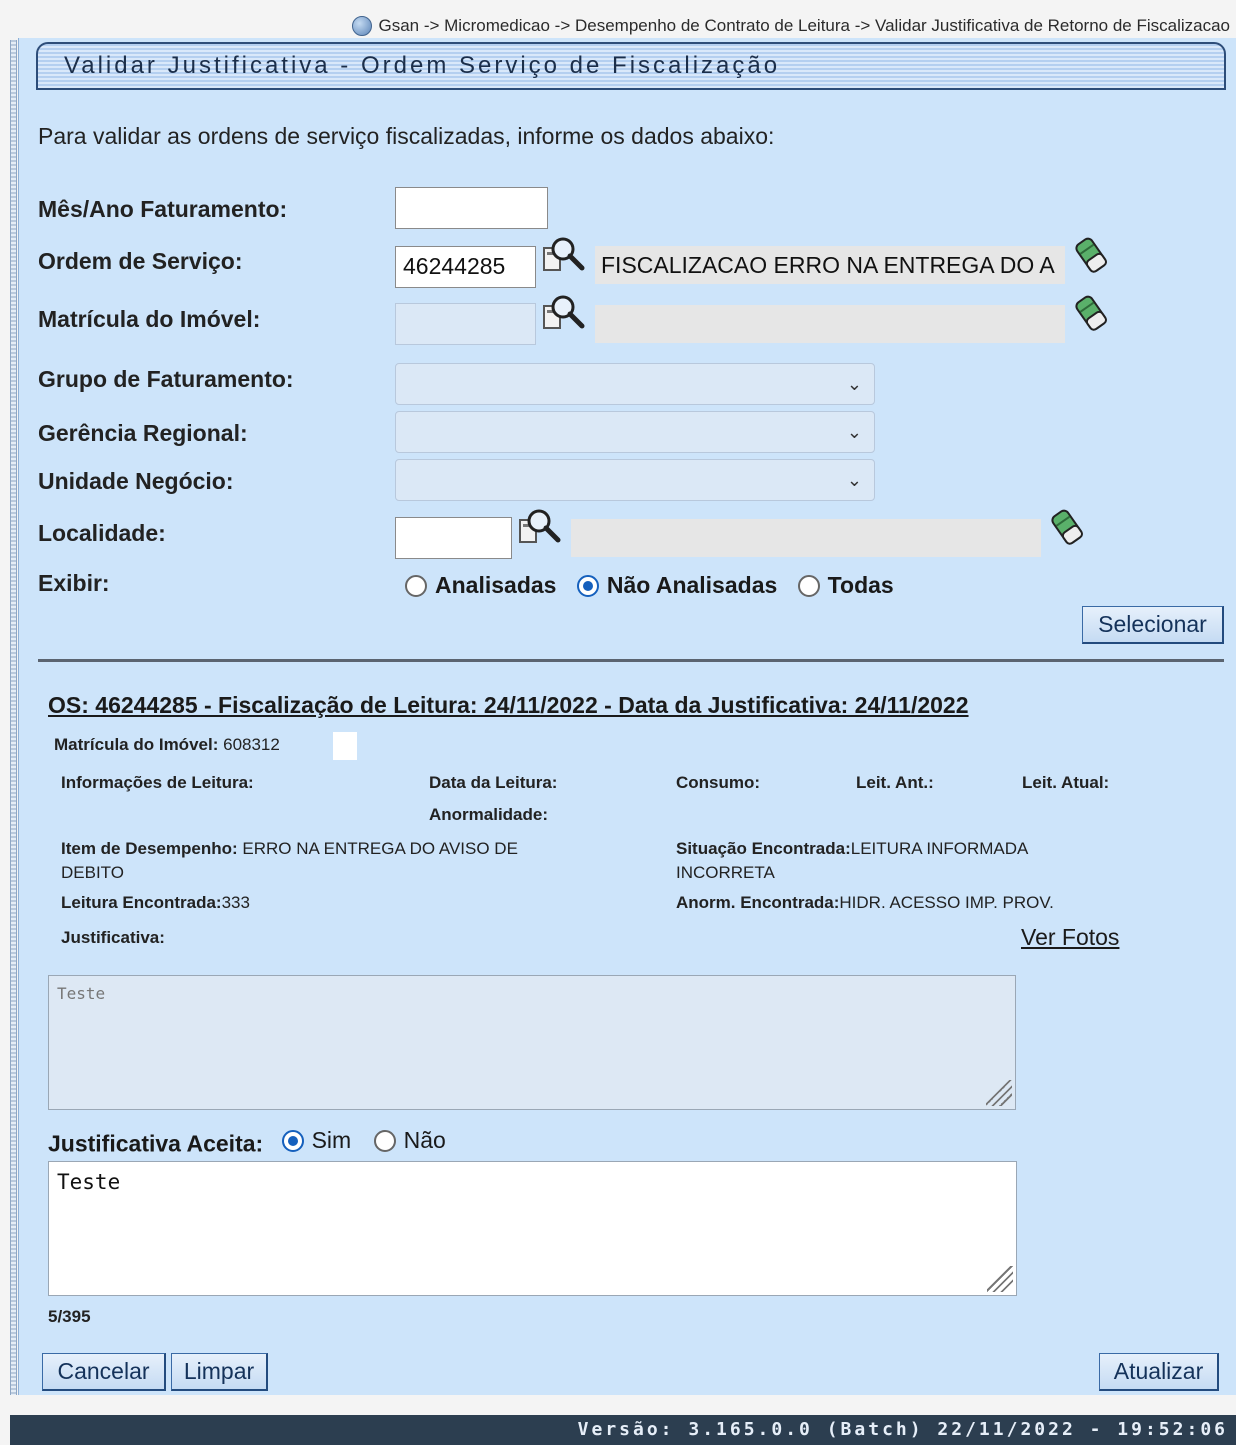 This screenshot has height=1445, width=1236. What do you see at coordinates (140, 261) in the screenshot?
I see `ordem-servico-label: Ordem de Serviço:` at bounding box center [140, 261].